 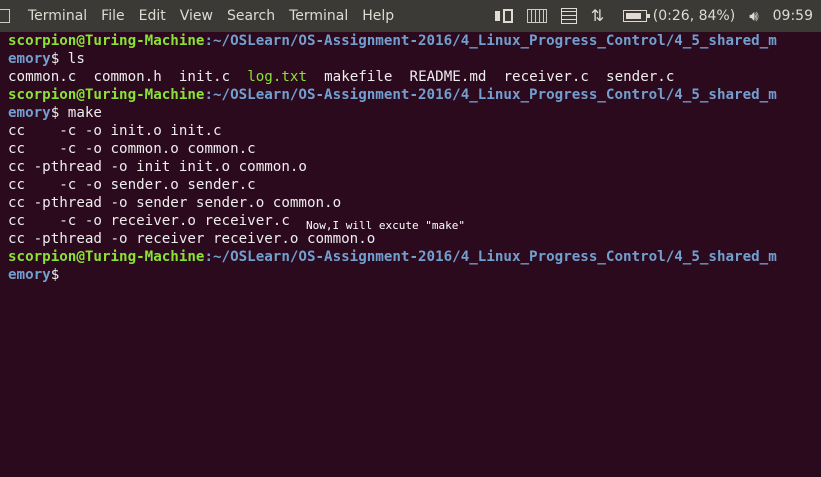 I want to click on make-output-line: cc -pthread -o sender sender.o common.o, so click(x=175, y=203).